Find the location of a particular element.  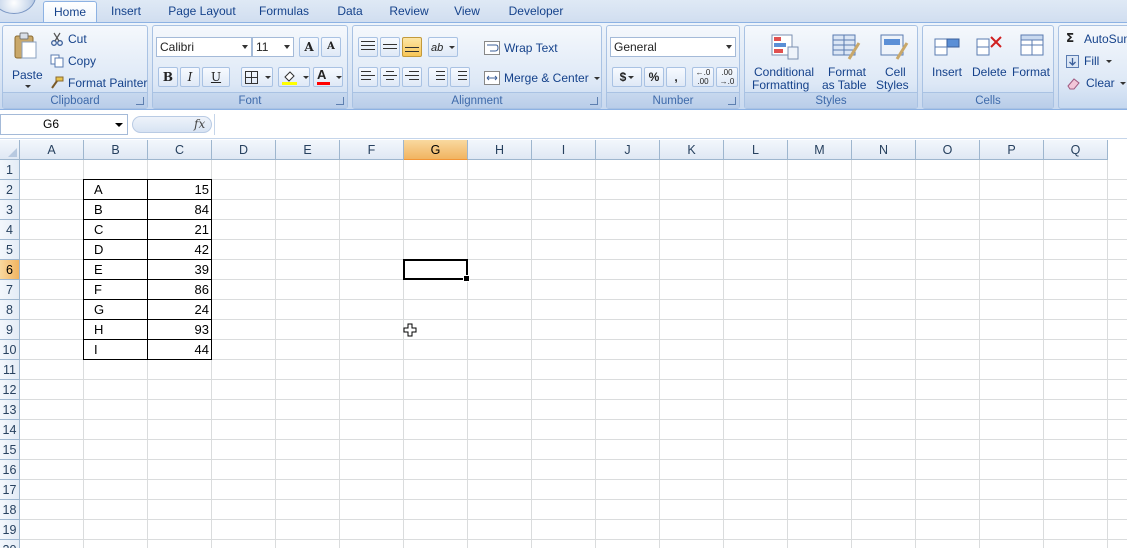

row-header-12: 12 is located at coordinates (10, 390).